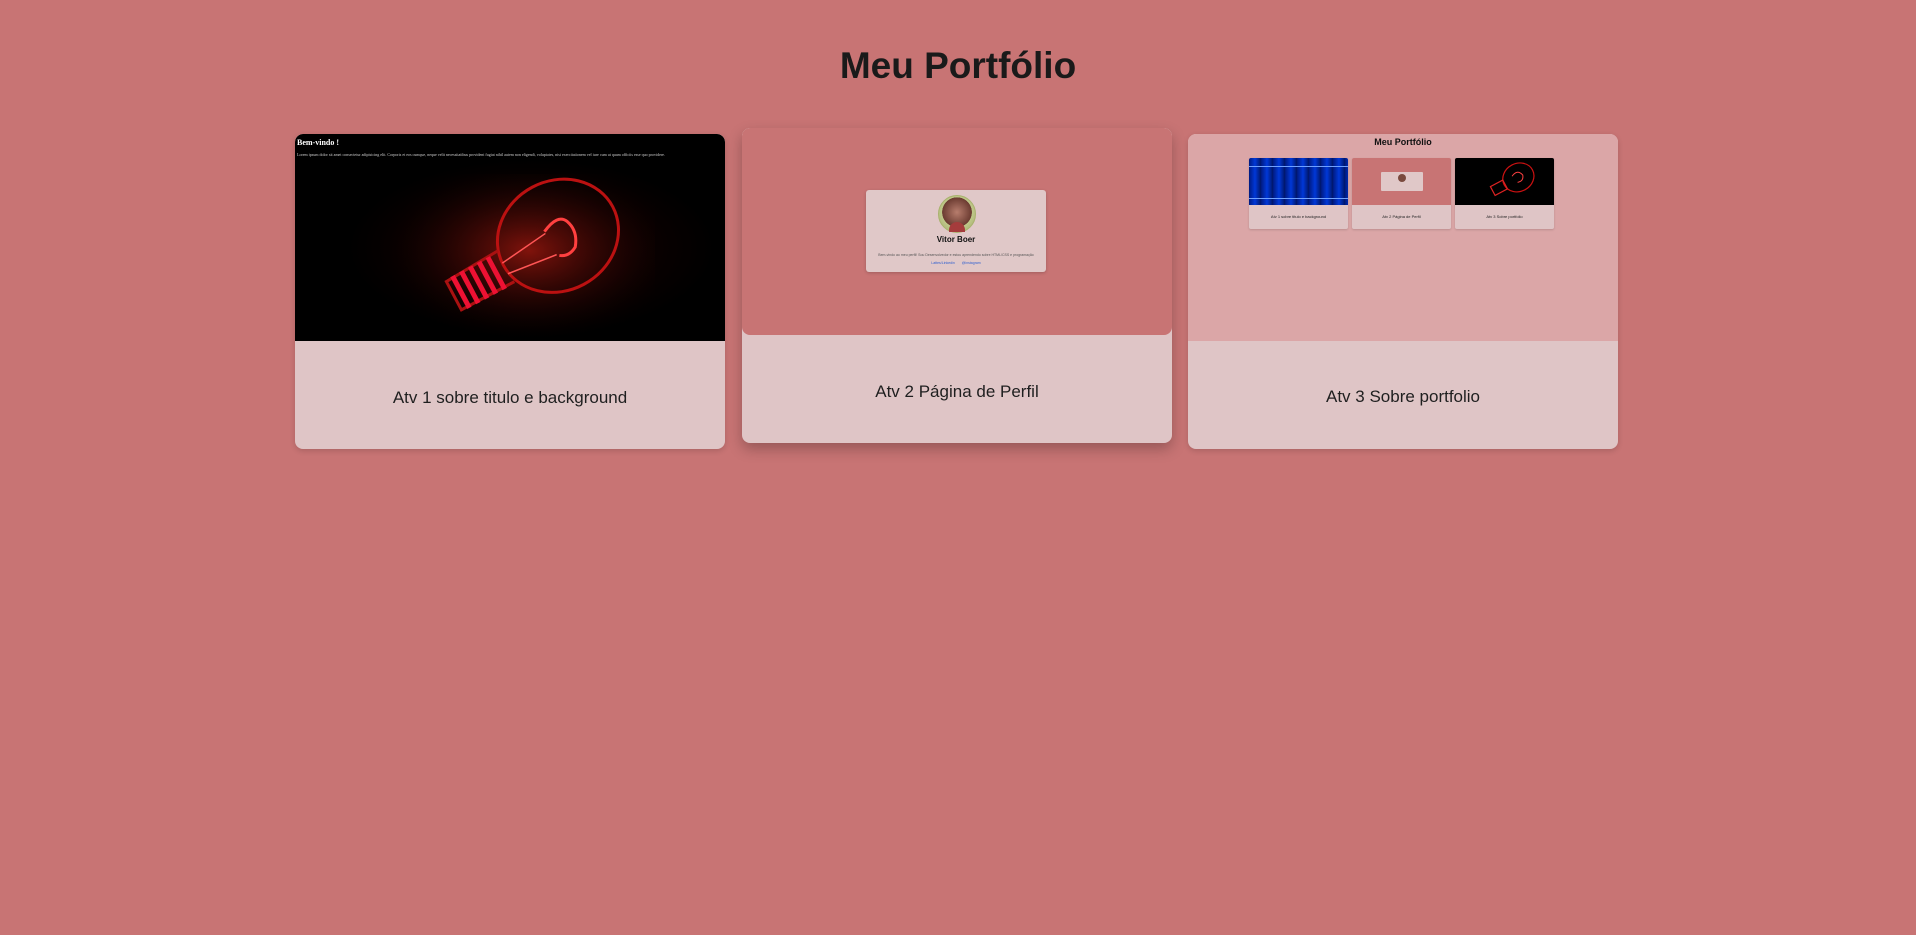 The image size is (1916, 935). What do you see at coordinates (510, 397) in the screenshot?
I see `project-caption-1: Atv 1 sobre titulo e background` at bounding box center [510, 397].